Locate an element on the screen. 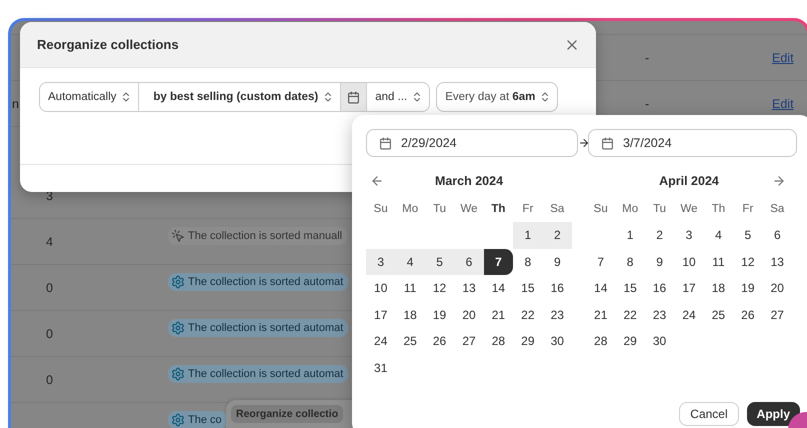 This screenshot has height=428, width=807. start-date-field: 2/29/2024 is located at coordinates (472, 143).